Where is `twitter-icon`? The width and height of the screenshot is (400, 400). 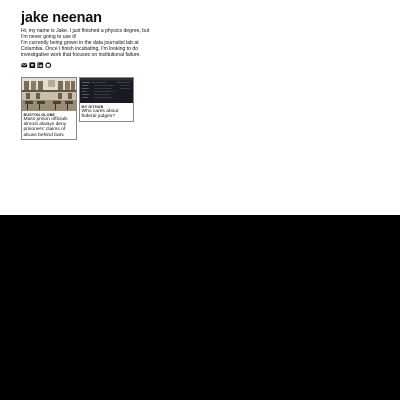 twitter-icon is located at coordinates (32, 65).